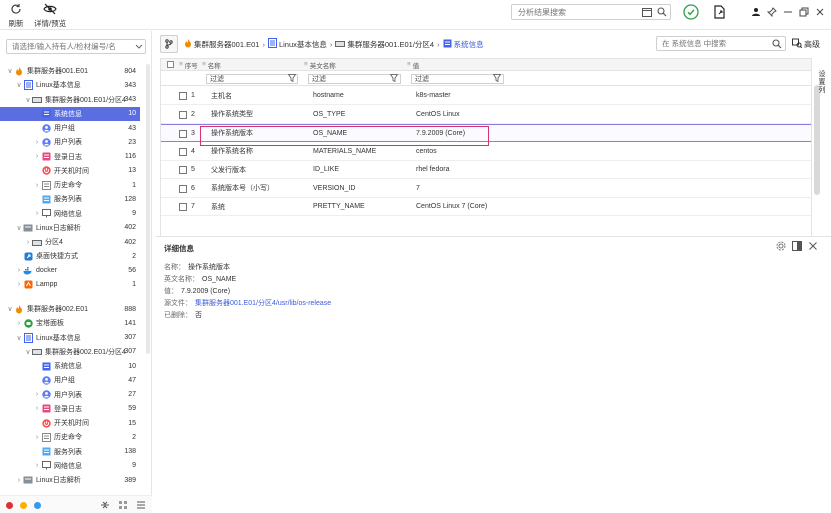 The height and width of the screenshot is (513, 831). Describe the element at coordinates (123, 506) in the screenshot. I see `grid-view-icon` at that location.